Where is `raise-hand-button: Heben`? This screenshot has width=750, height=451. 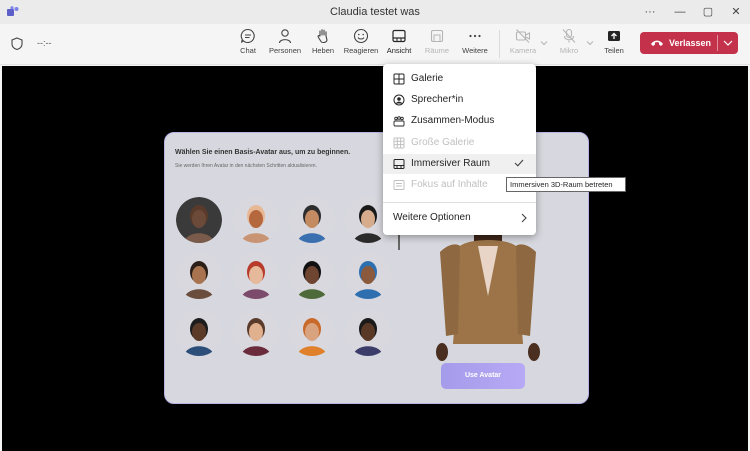 raise-hand-button: Heben is located at coordinates (323, 41).